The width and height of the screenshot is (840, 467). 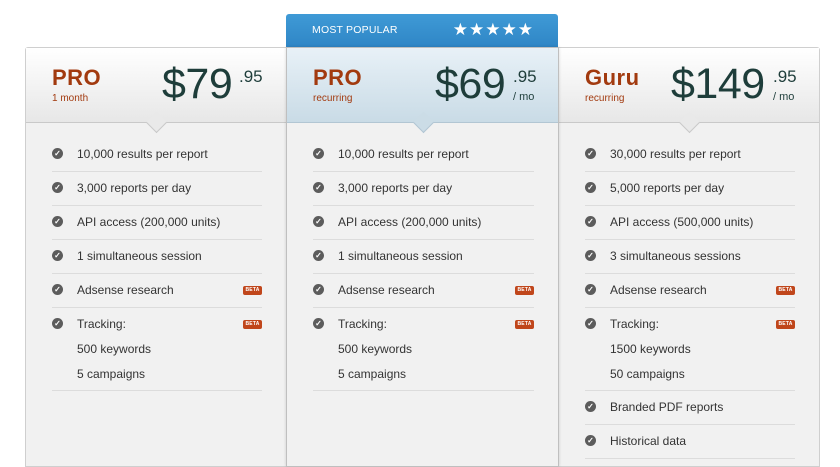 What do you see at coordinates (718, 84) in the screenshot?
I see `plan-price: $149` at bounding box center [718, 84].